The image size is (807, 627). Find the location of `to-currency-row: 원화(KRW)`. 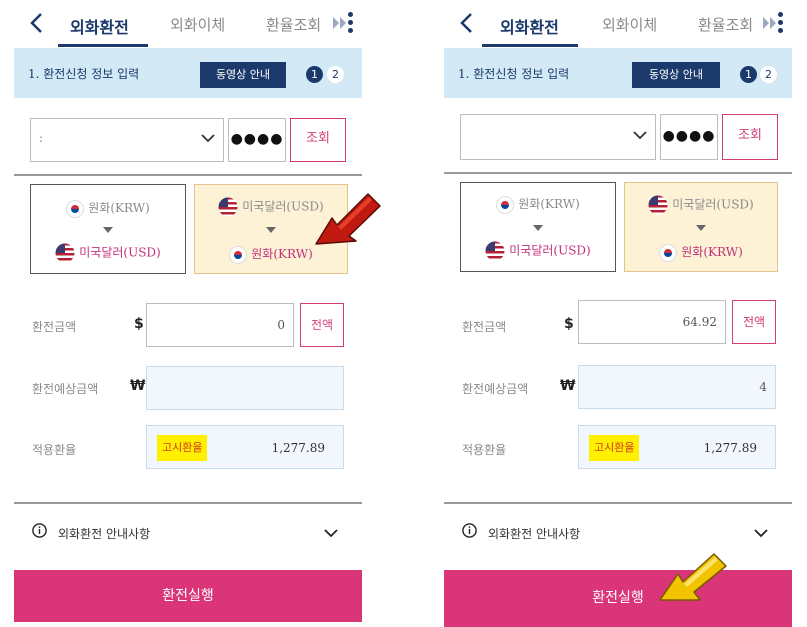

to-currency-row: 원화(KRW) is located at coordinates (701, 252).